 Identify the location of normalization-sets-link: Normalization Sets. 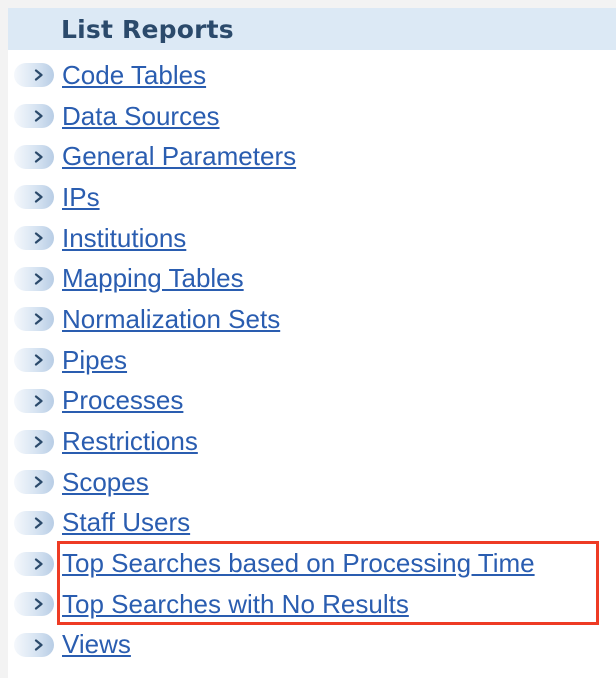
(171, 319).